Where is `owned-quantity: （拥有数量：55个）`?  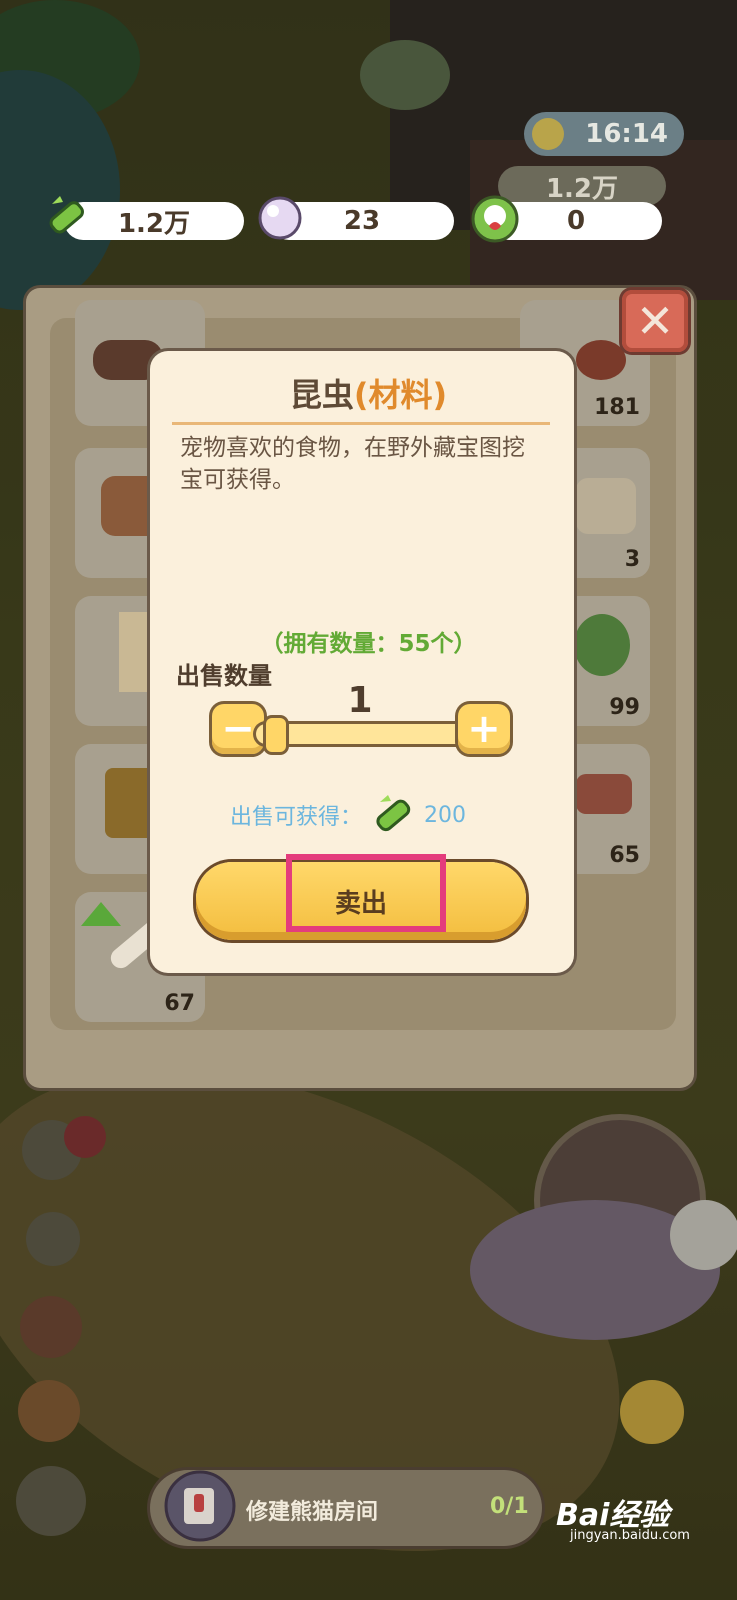
owned-quantity: （拥有数量：55个） is located at coordinates (368, 644).